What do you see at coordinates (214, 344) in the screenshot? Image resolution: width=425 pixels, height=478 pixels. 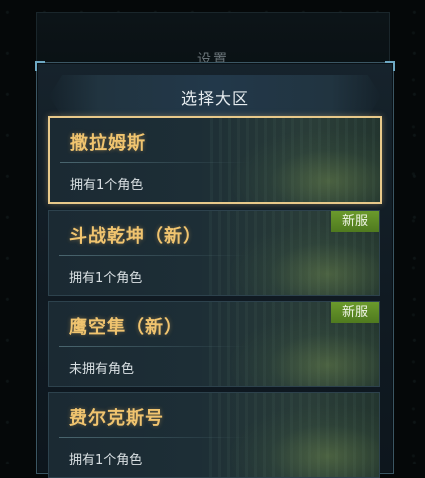 I see `server-card: 新服 鹰空隼（新） 未拥有角色` at bounding box center [214, 344].